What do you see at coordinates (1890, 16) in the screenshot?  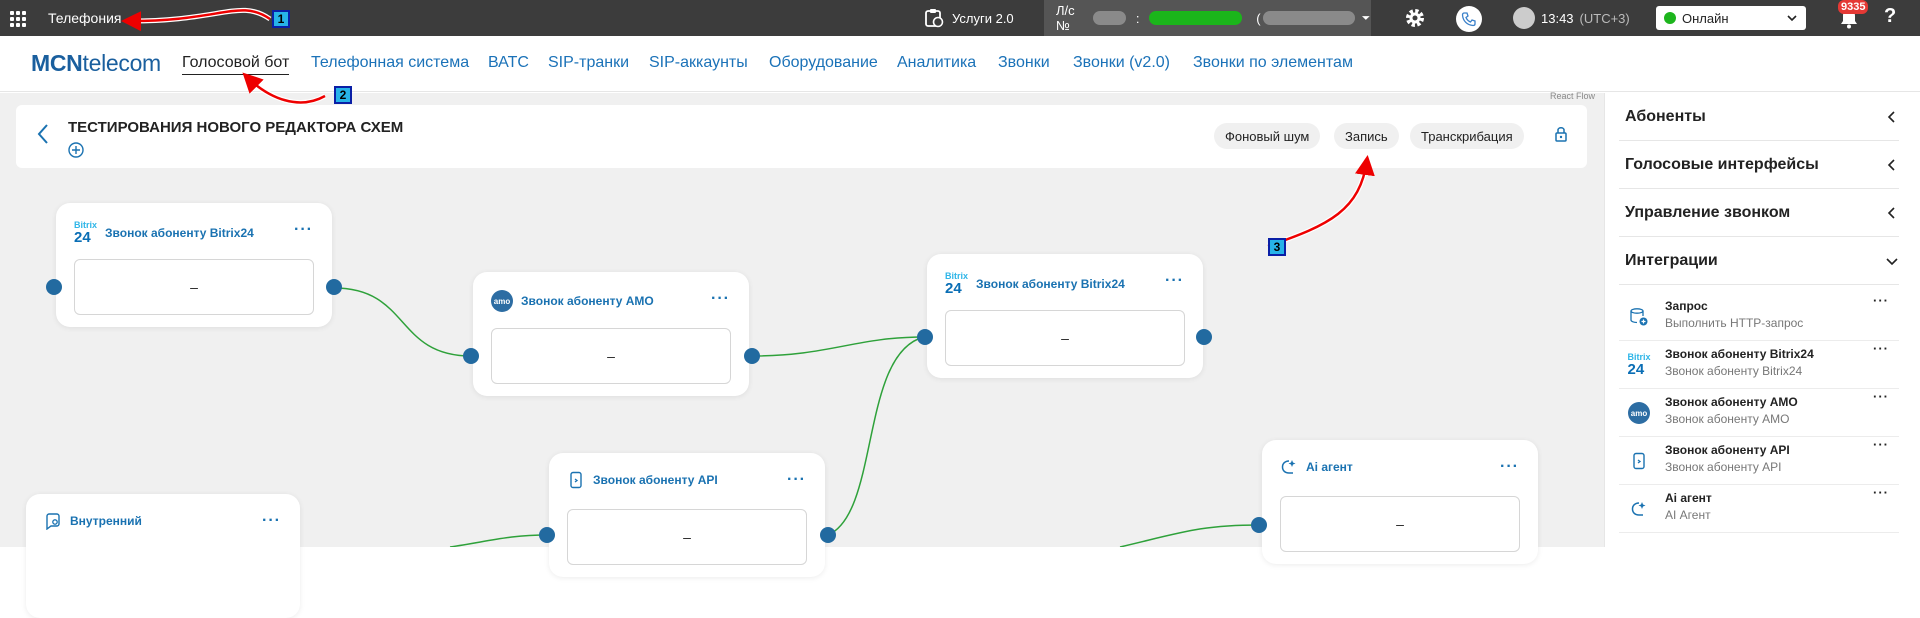 I see `help-icon: ?` at bounding box center [1890, 16].